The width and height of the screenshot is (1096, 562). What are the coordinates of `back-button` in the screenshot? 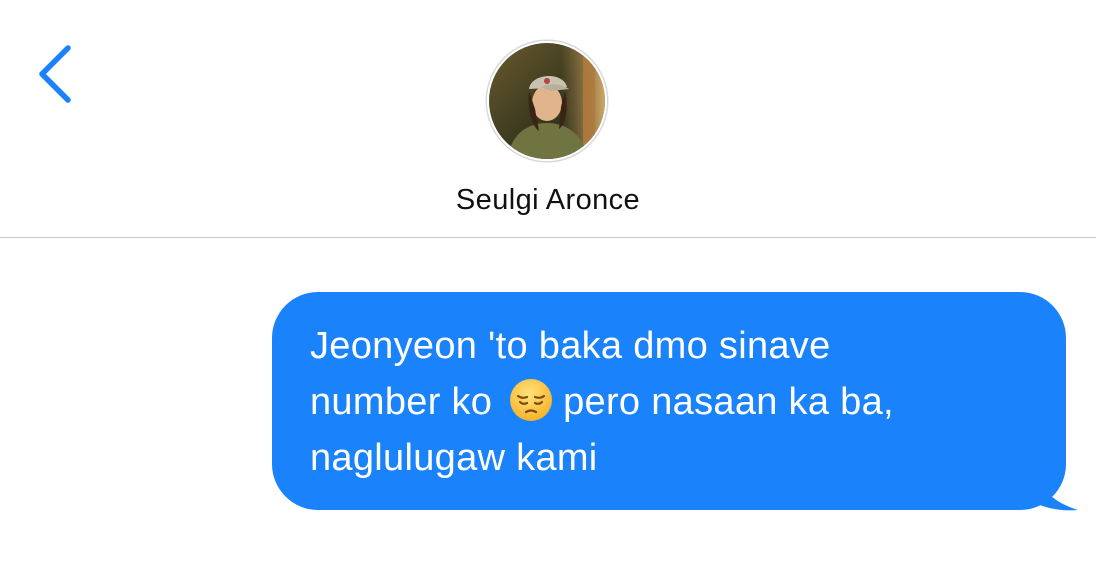 It's located at (56, 75).